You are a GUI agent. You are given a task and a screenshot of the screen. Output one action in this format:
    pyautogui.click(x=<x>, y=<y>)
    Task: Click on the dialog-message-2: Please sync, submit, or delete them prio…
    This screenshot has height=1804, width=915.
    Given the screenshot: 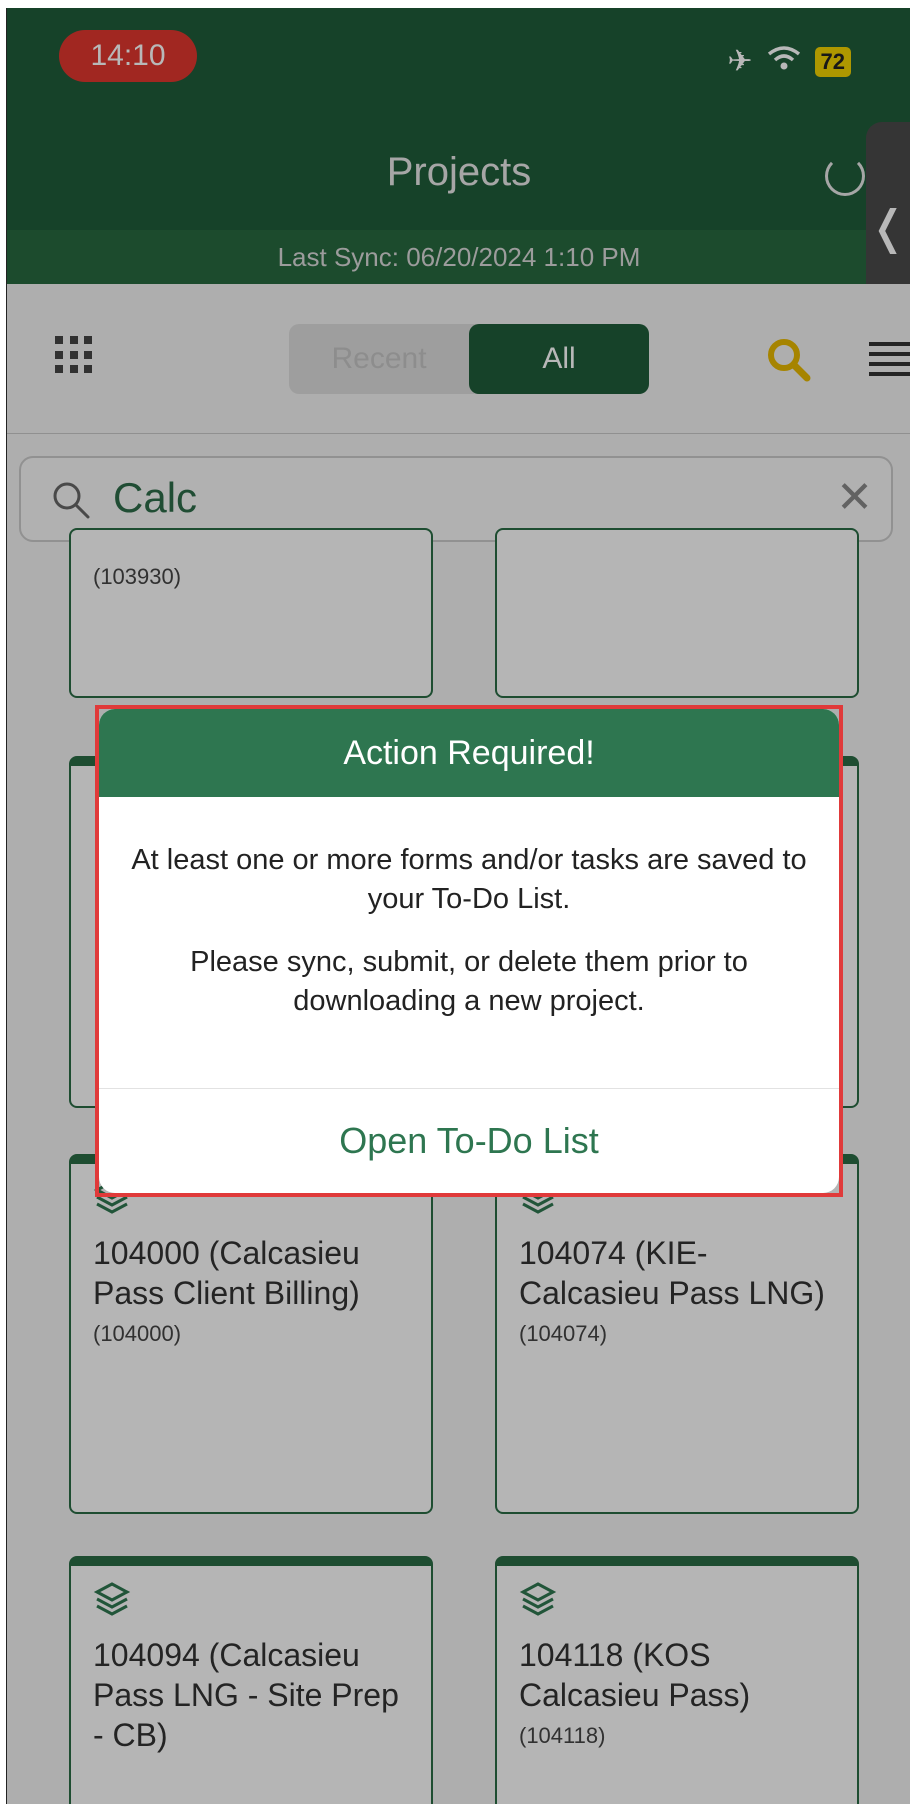 What is the action you would take?
    pyautogui.click(x=469, y=981)
    